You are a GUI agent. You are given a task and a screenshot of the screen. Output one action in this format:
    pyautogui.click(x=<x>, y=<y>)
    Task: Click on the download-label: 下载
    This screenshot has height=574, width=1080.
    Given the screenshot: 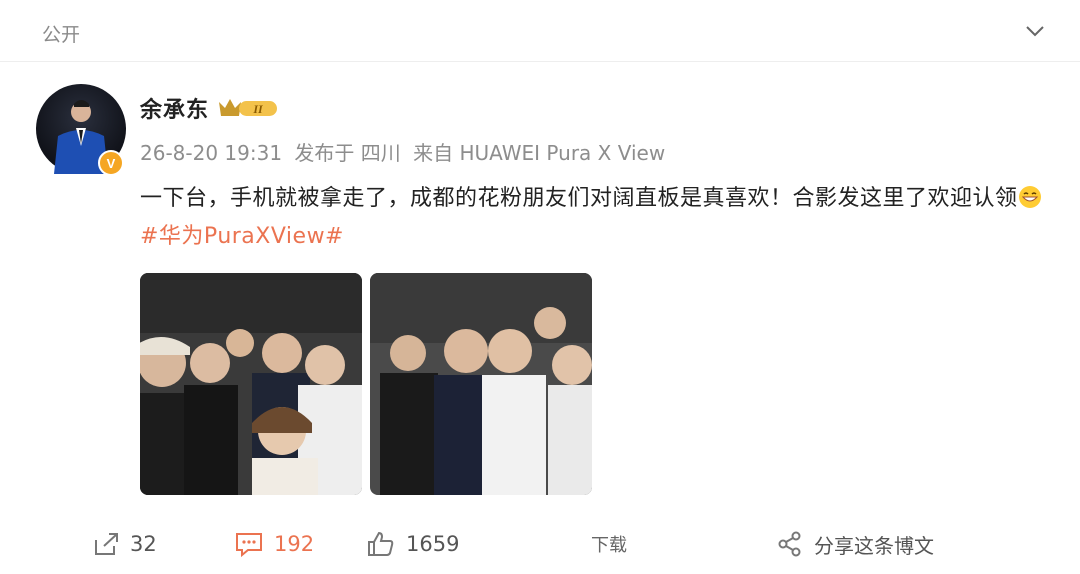 What is the action you would take?
    pyautogui.click(x=609, y=545)
    